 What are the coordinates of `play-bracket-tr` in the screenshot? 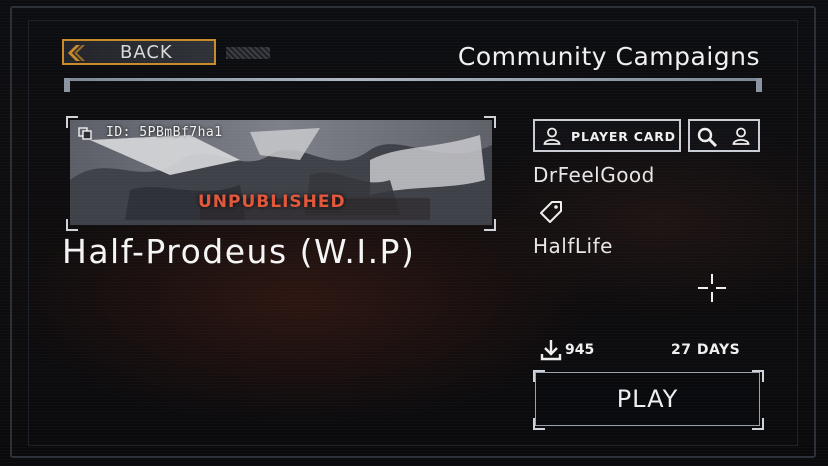 It's located at (758, 376).